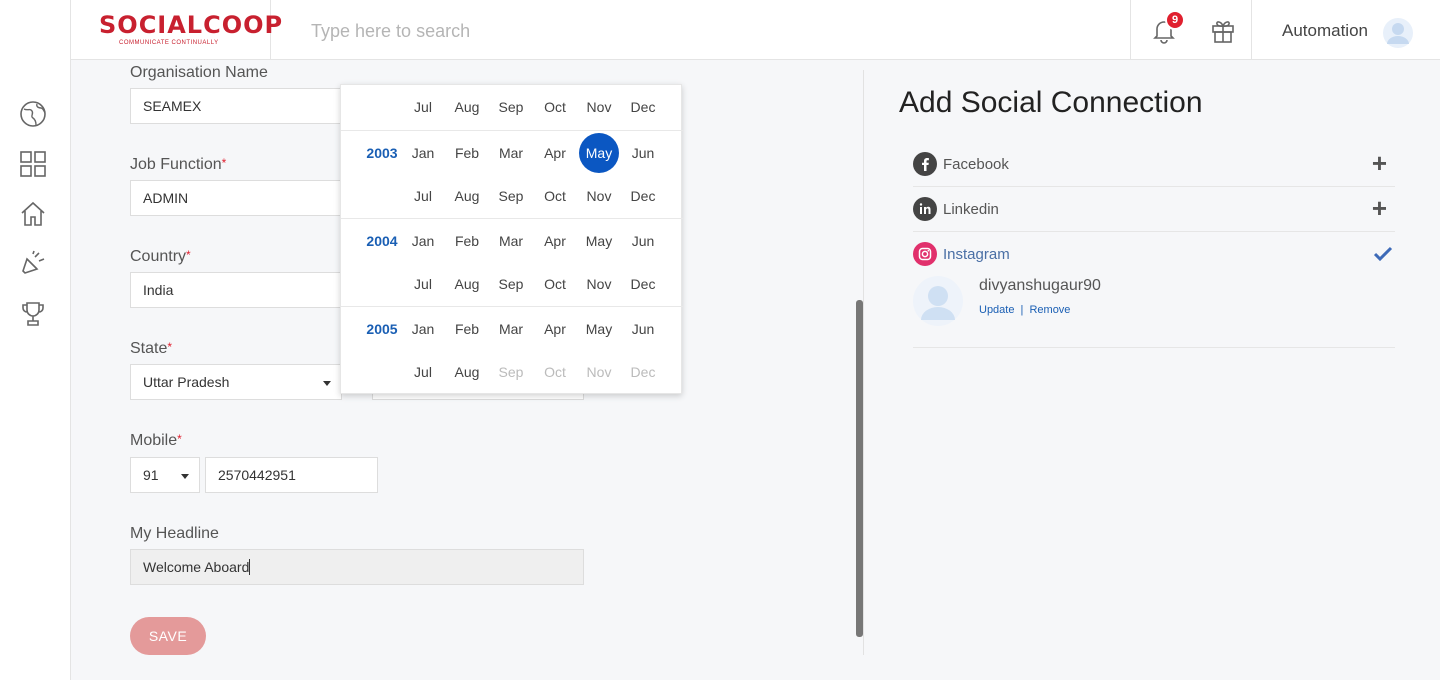 This screenshot has width=1440, height=680. I want to click on mobile-label: Mobile*, so click(156, 440).